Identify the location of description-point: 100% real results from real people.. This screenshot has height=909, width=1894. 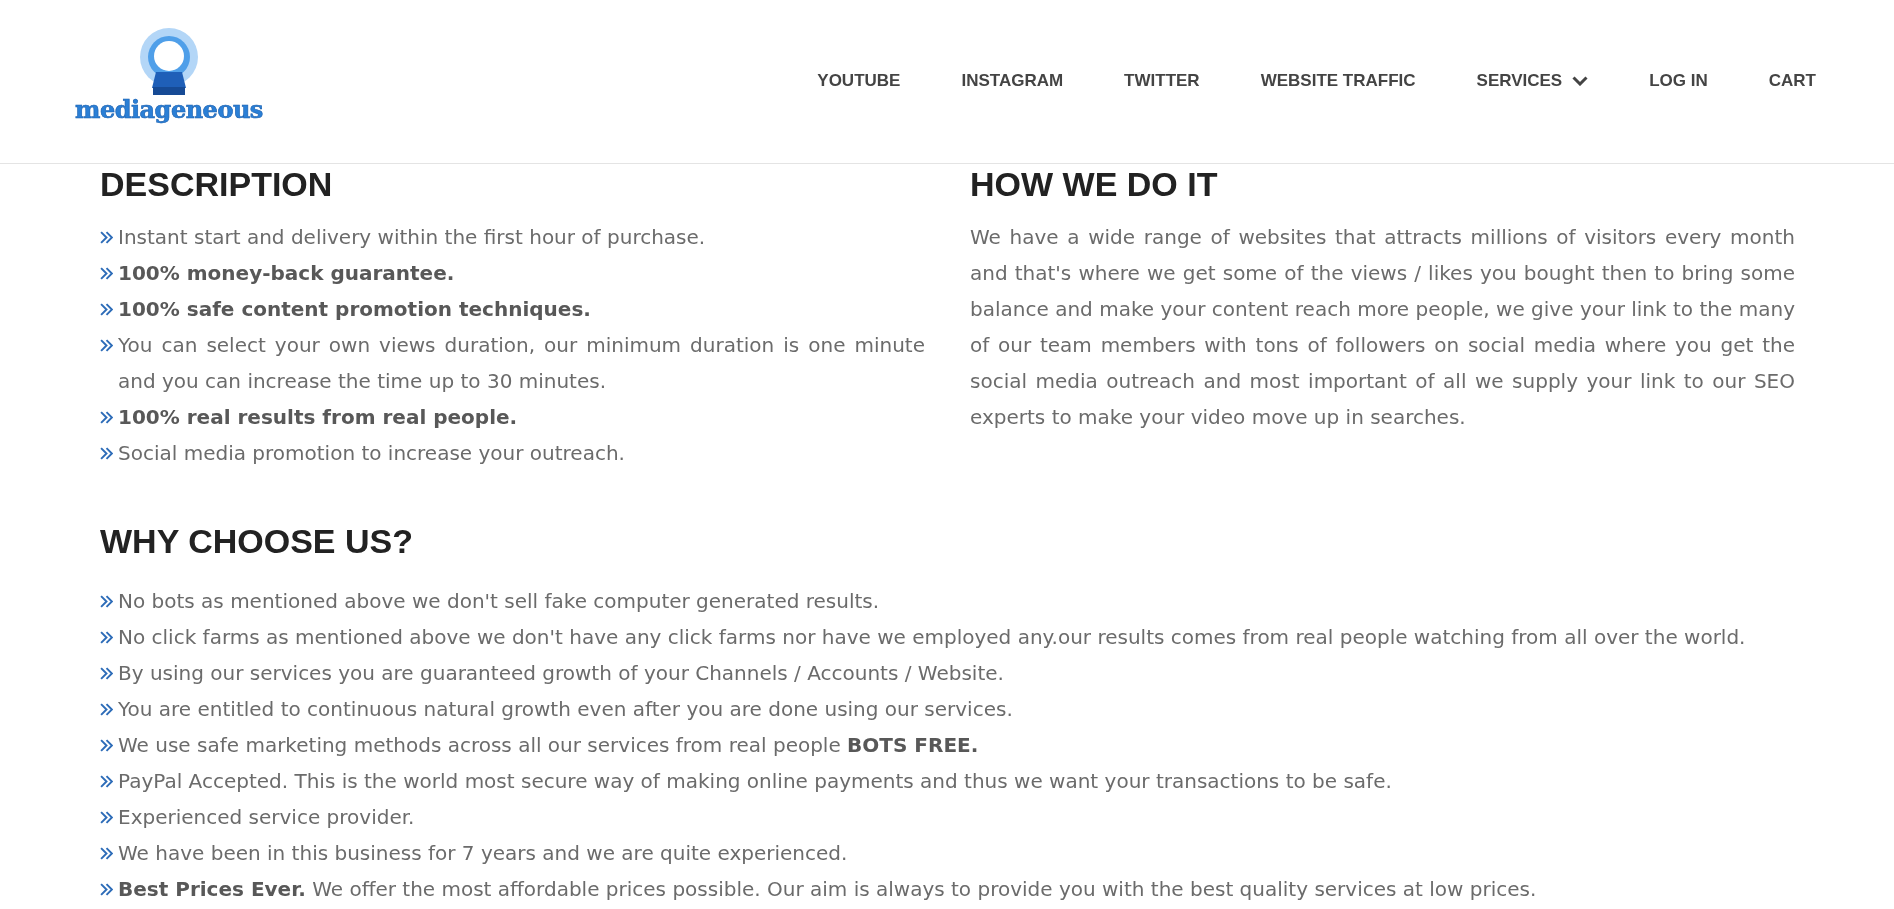
(318, 417).